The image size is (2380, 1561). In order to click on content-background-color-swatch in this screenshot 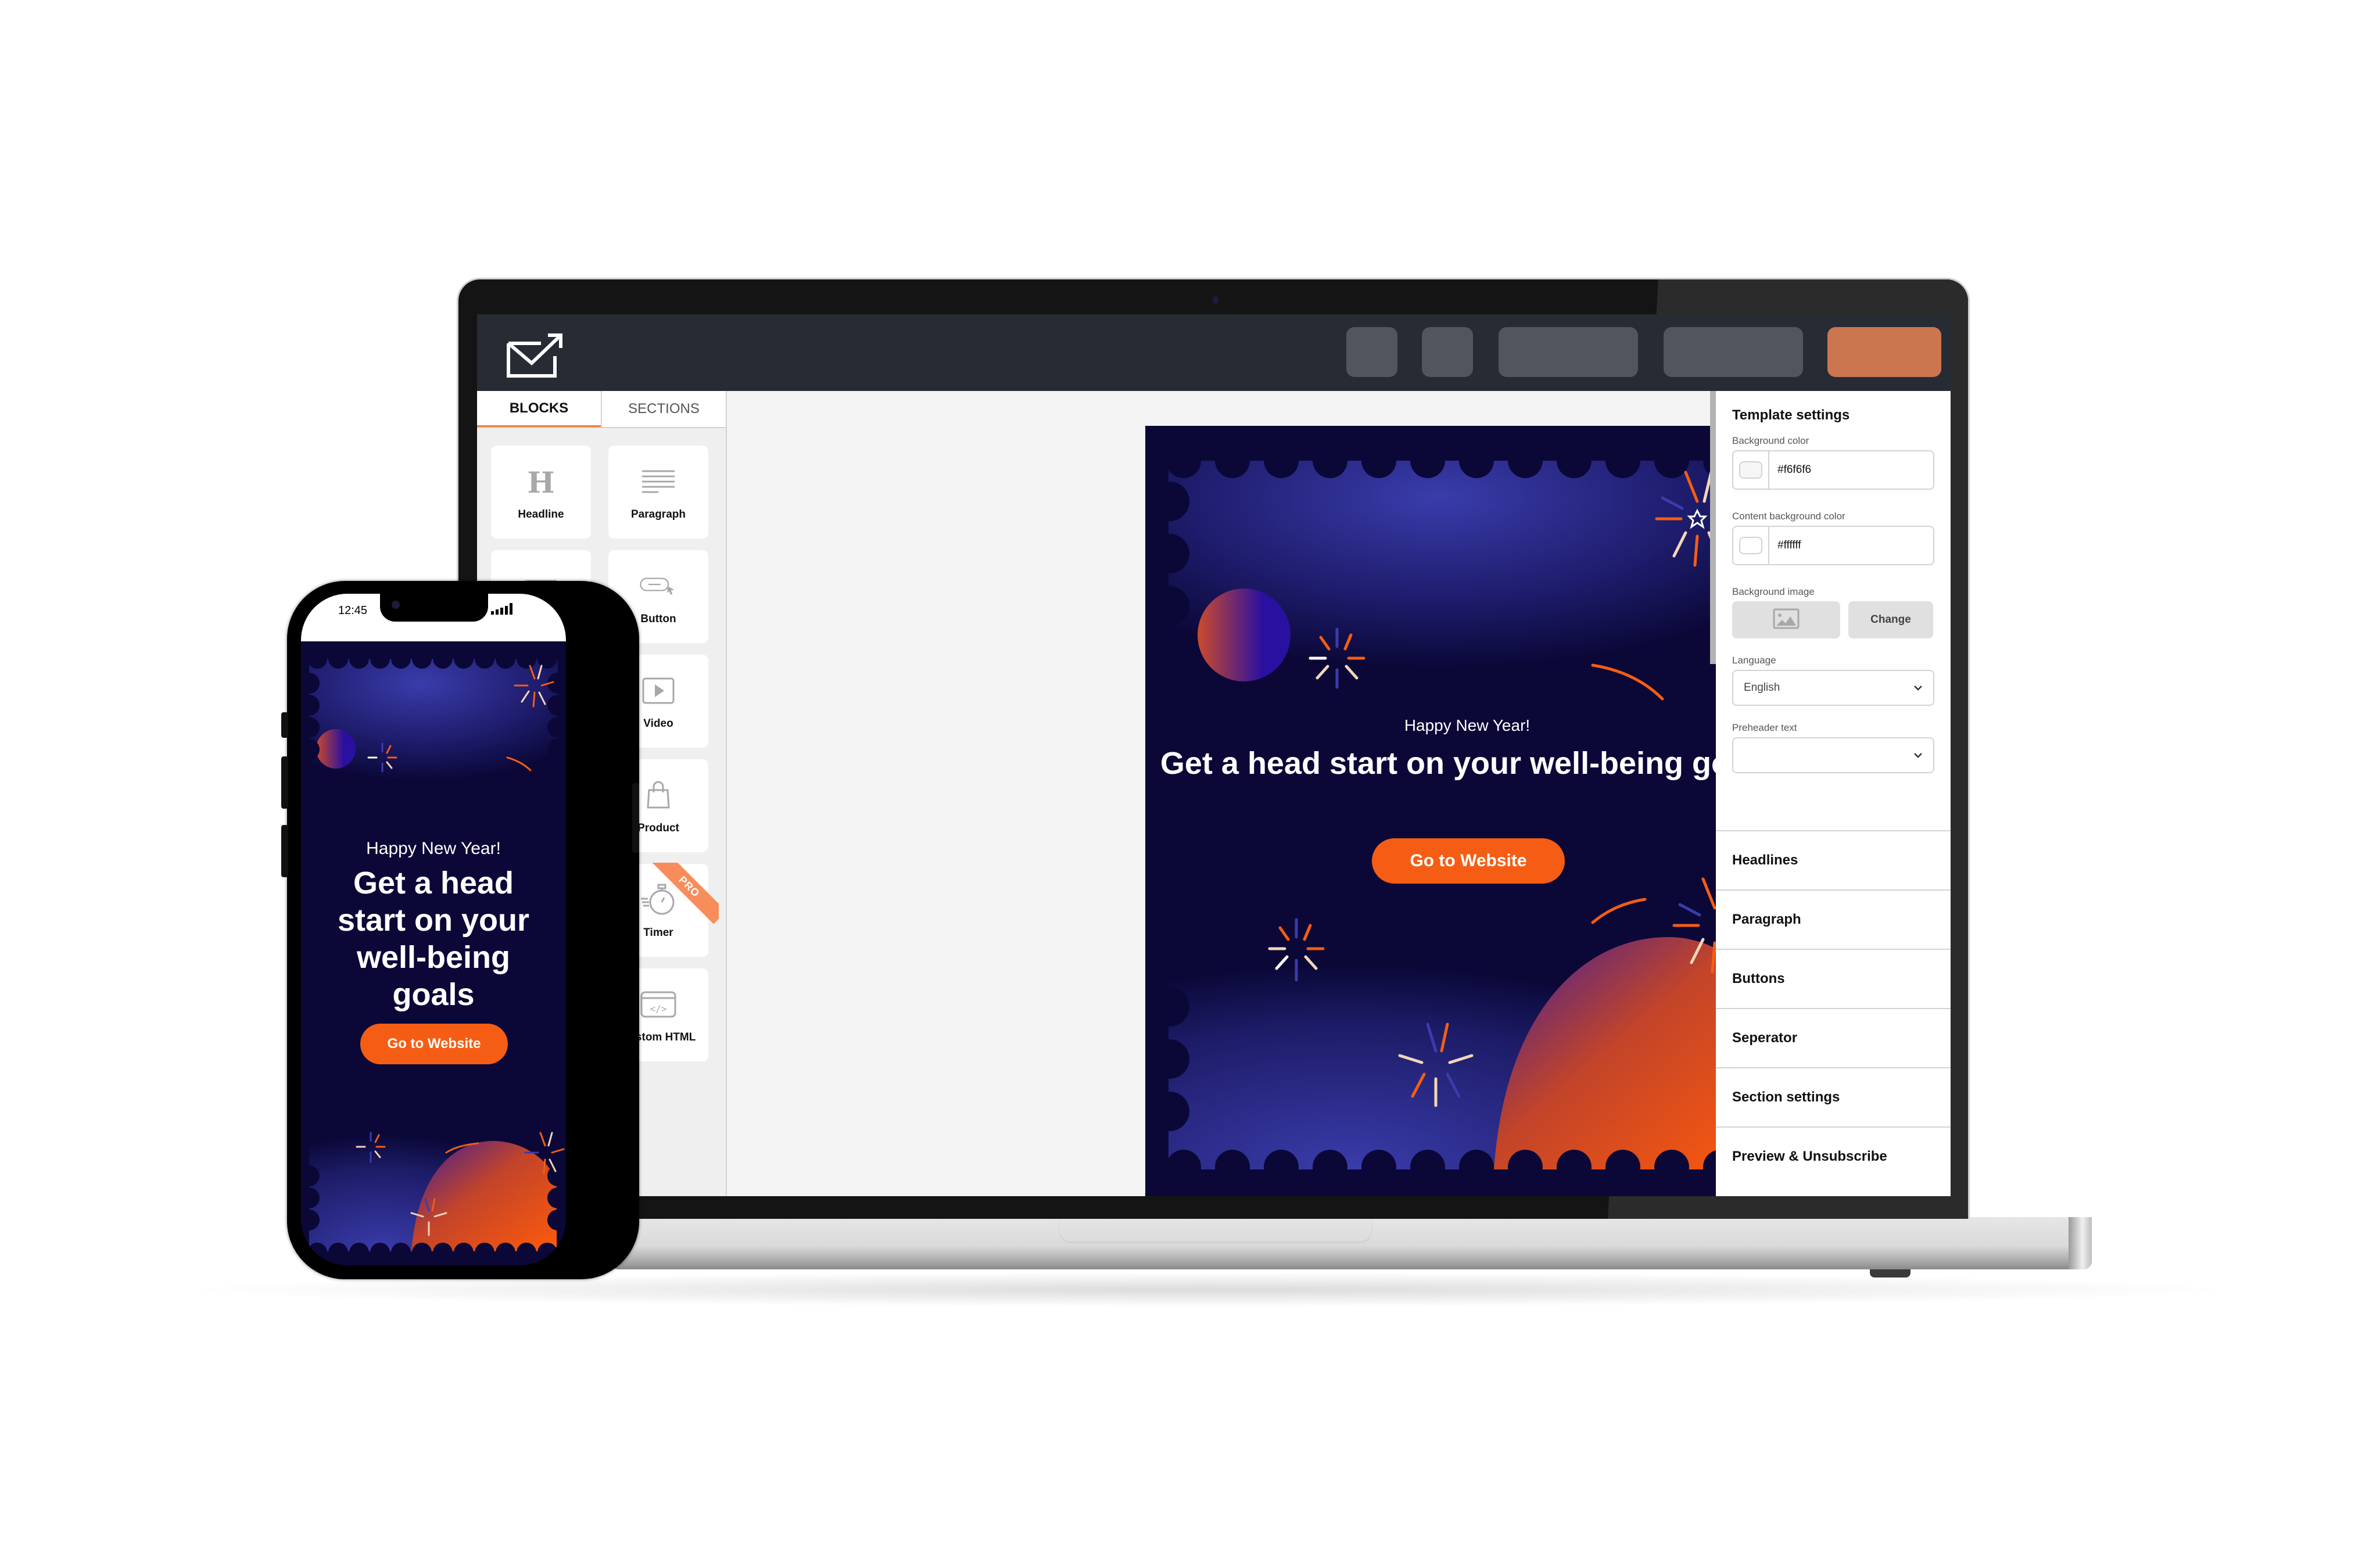, I will do `click(1751, 545)`.